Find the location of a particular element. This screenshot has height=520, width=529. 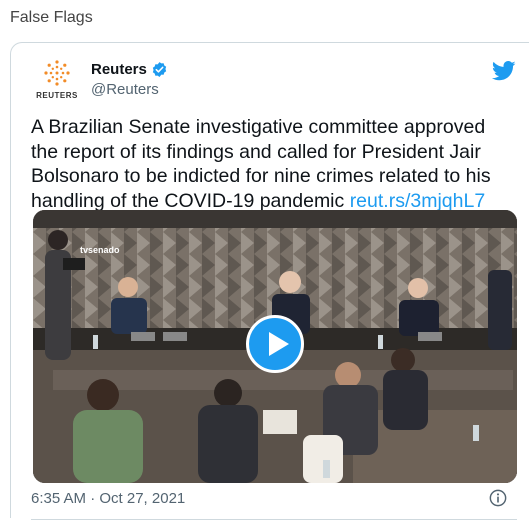

play-button is located at coordinates (275, 344).